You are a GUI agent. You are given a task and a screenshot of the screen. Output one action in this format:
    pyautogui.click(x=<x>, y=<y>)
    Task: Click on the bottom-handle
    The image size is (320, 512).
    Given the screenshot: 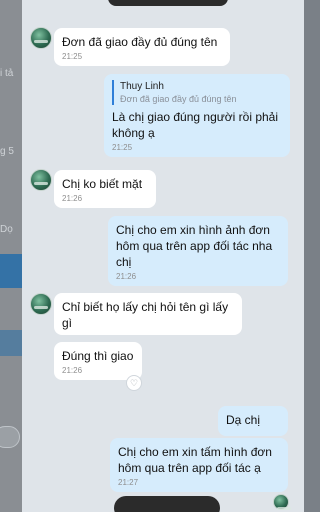 What is the action you would take?
    pyautogui.click(x=167, y=504)
    